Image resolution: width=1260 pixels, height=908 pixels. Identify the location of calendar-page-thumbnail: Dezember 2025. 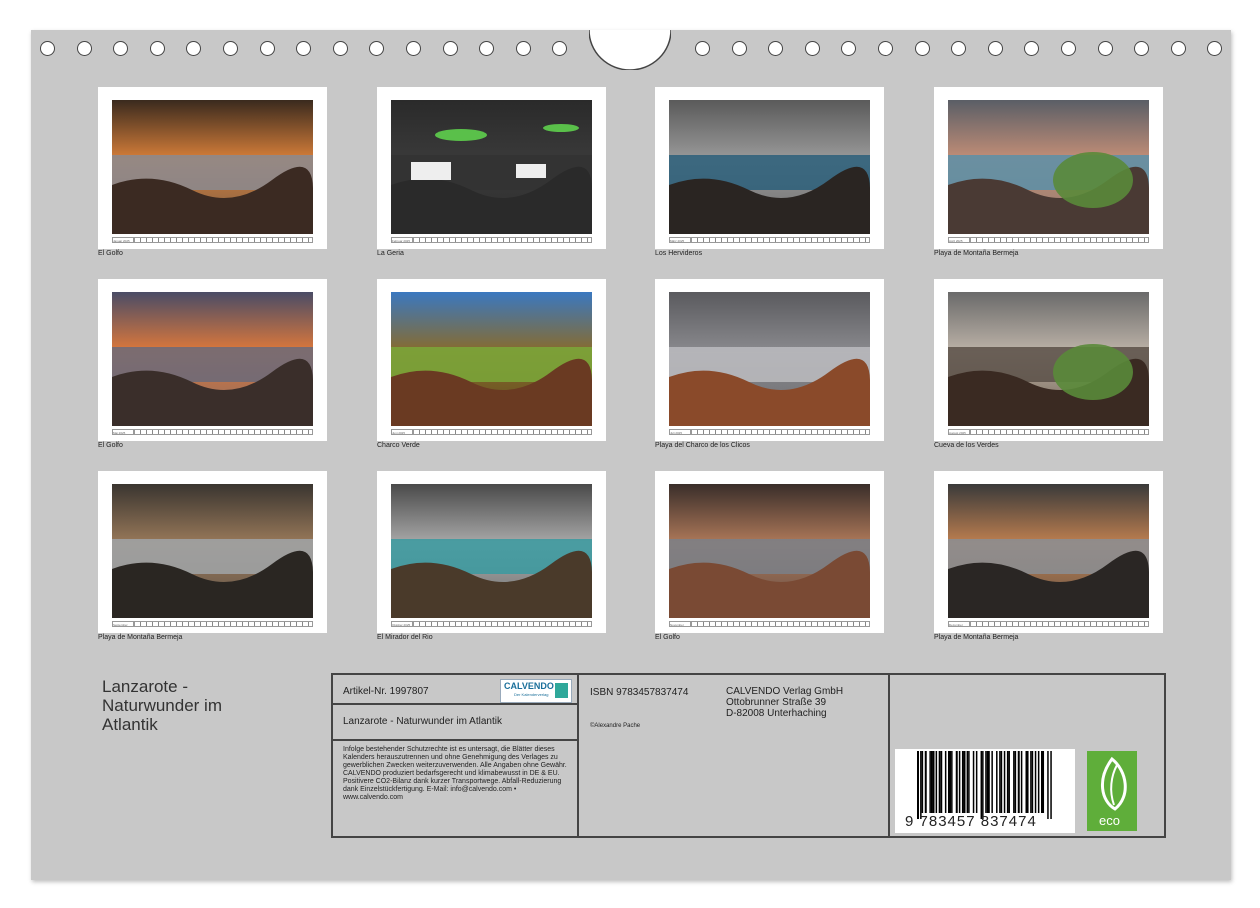
(1048, 552).